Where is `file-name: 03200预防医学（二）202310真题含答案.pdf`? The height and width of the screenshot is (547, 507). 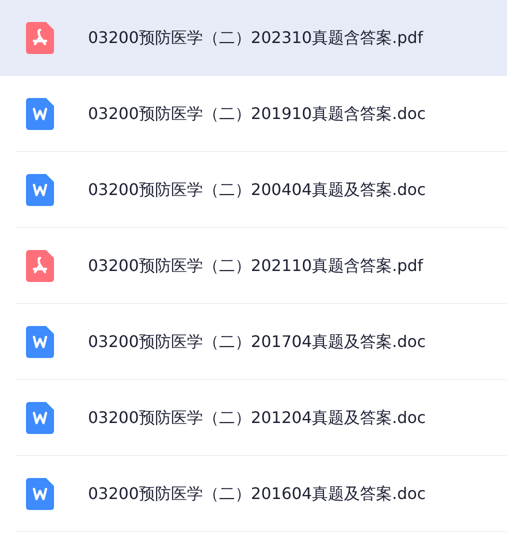 file-name: 03200预防医学（二）202310真题含答案.pdf is located at coordinates (256, 38).